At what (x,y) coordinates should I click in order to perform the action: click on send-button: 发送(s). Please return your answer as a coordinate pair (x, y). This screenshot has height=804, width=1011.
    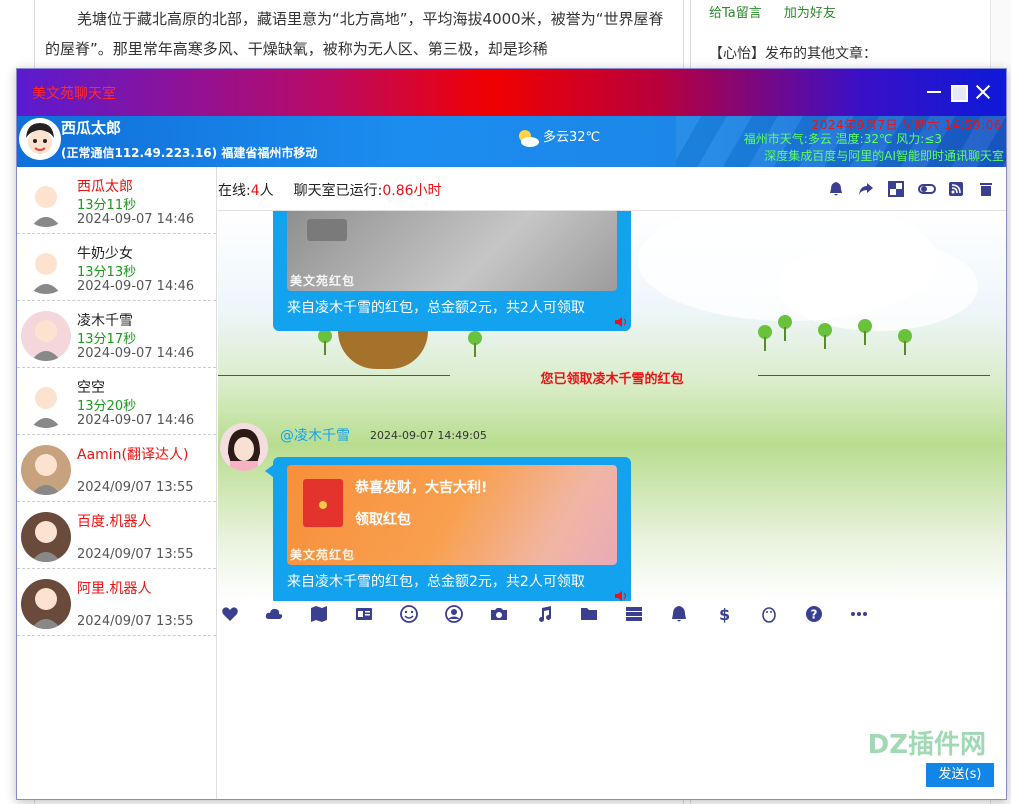
    Looking at the image, I should click on (960, 775).